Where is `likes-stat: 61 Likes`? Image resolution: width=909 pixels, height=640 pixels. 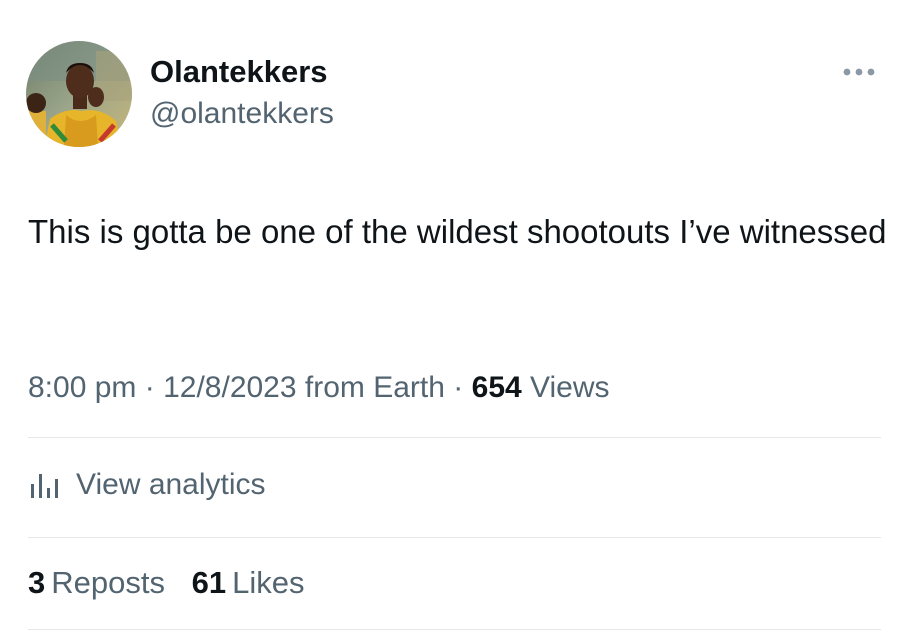 likes-stat: 61 Likes is located at coordinates (248, 583).